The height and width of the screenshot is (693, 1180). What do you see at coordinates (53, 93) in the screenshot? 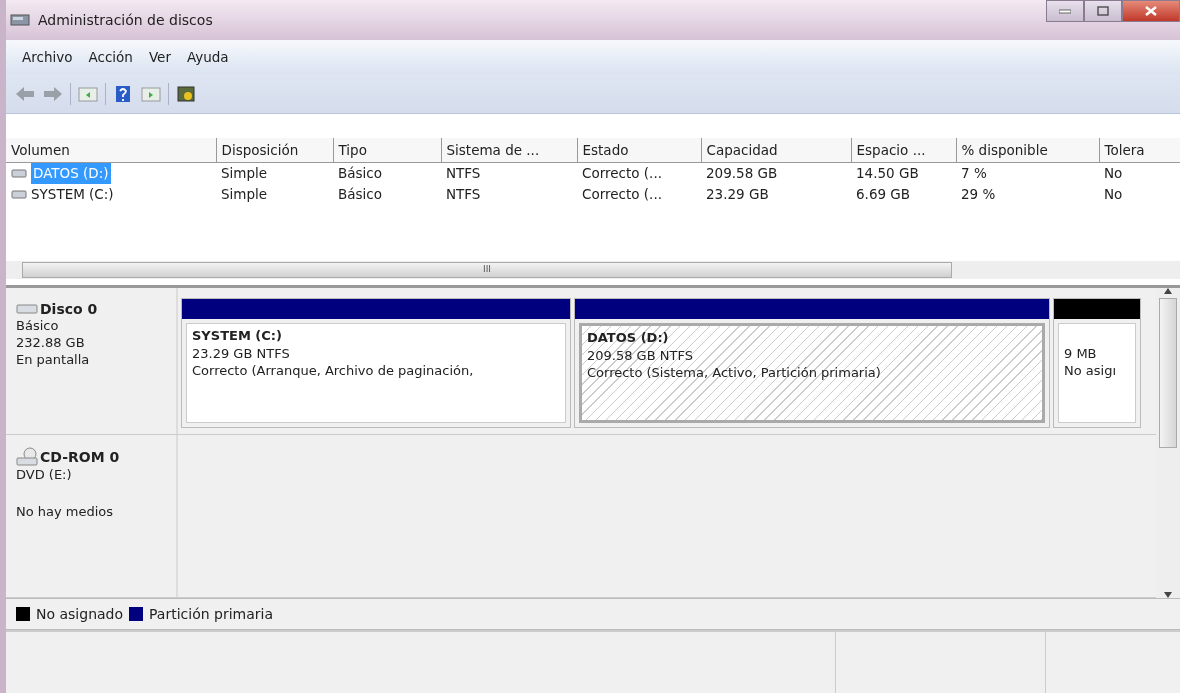
I see `forward-arrow-icon` at bounding box center [53, 93].